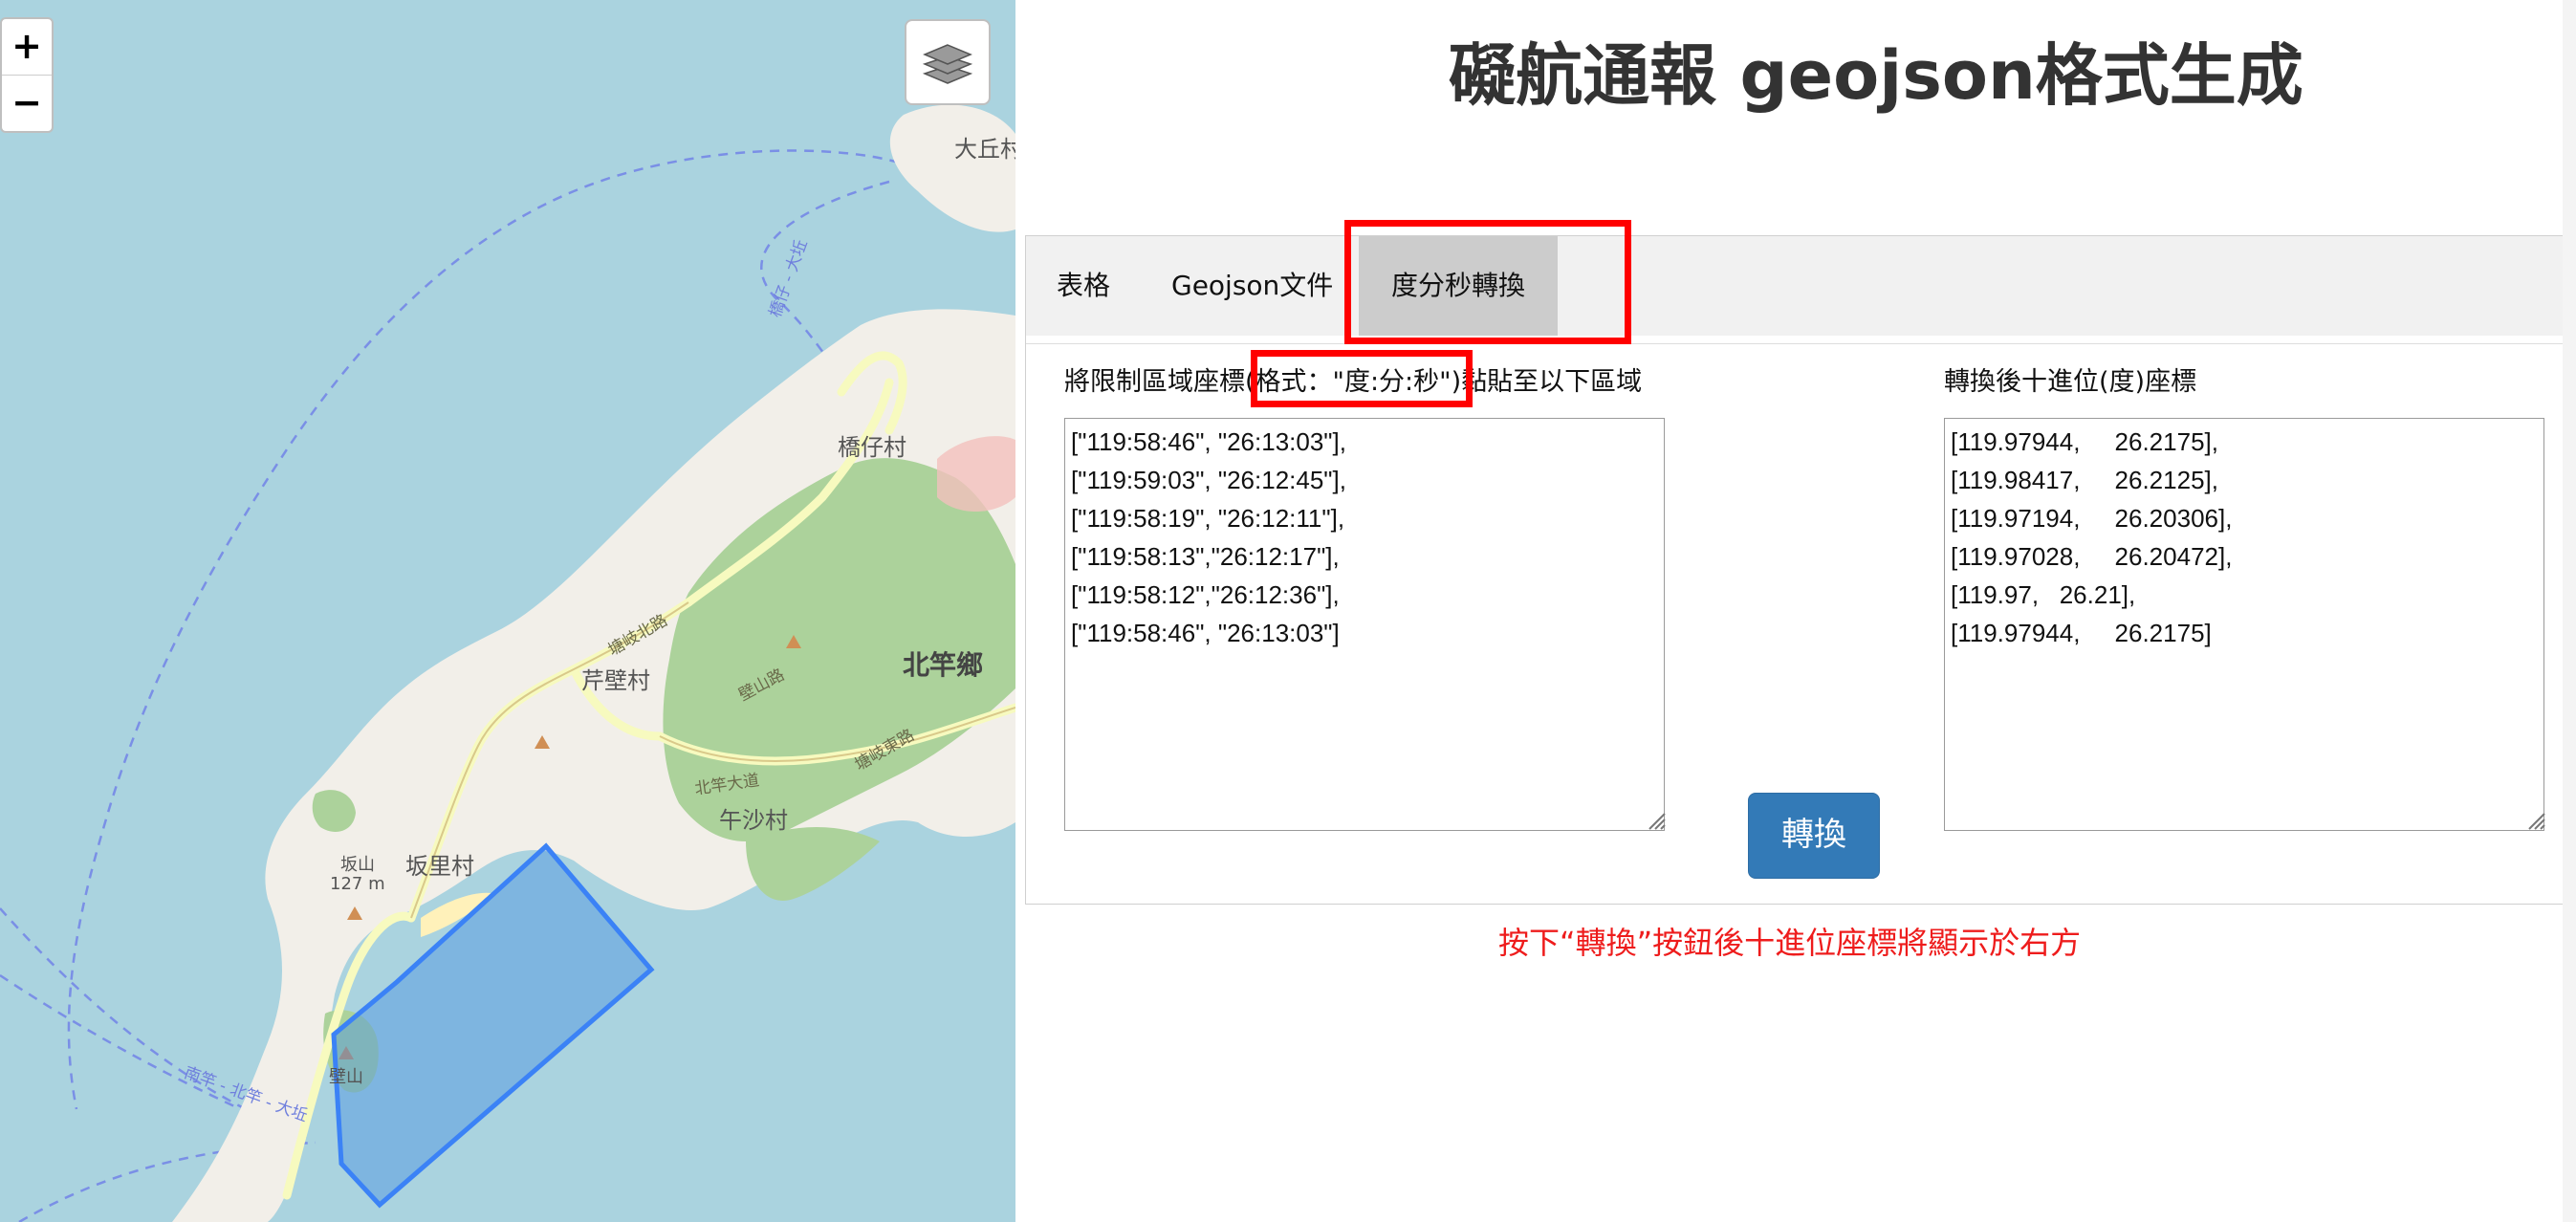  Describe the element at coordinates (357, 884) in the screenshot. I see `map-label: 127 m` at that location.